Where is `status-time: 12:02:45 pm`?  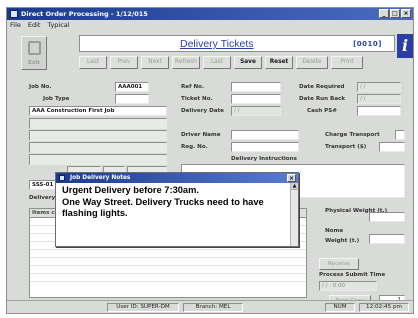 status-time: 12:02:45 pm is located at coordinates (384, 307).